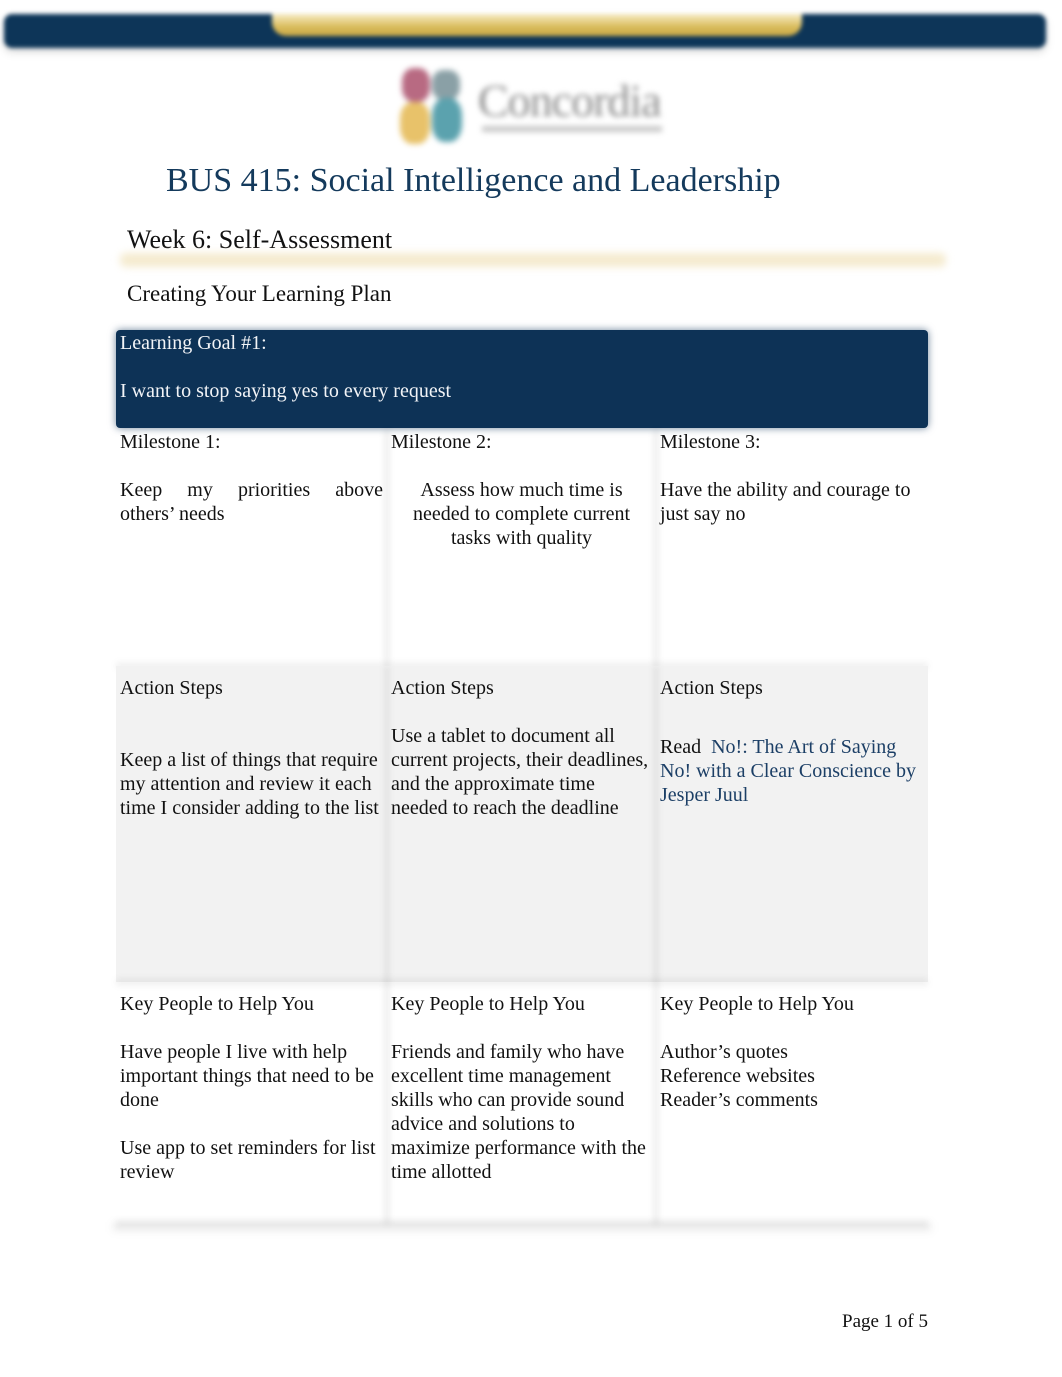  What do you see at coordinates (537, 25) in the screenshot?
I see `header-gold-accent` at bounding box center [537, 25].